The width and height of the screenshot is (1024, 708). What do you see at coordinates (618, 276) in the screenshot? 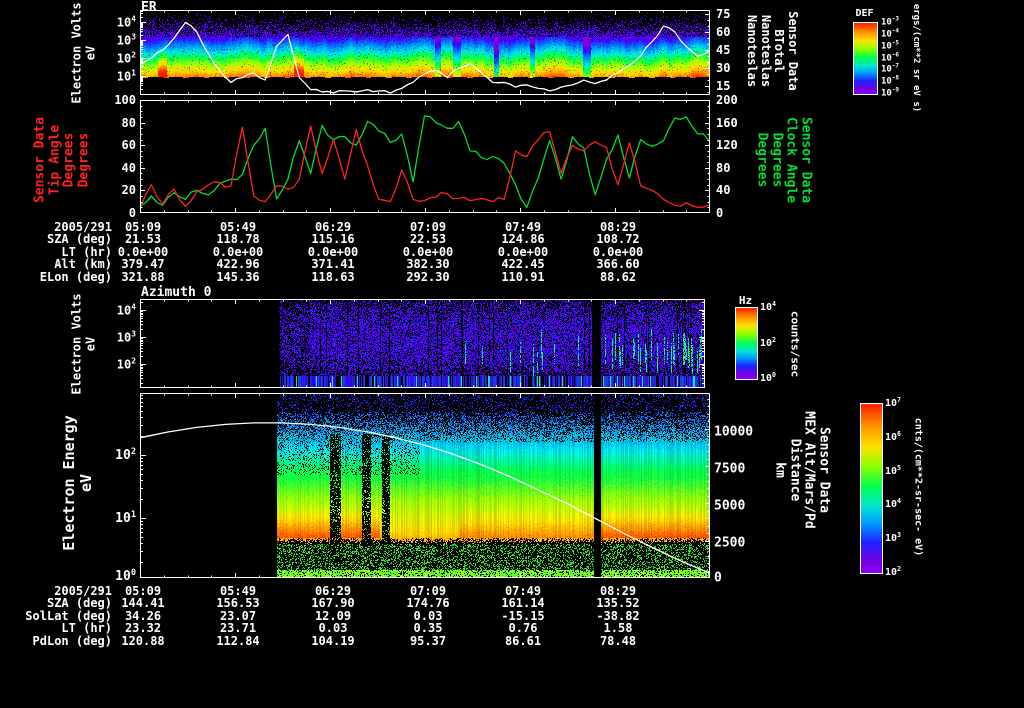
I see `row-value: 88.62` at bounding box center [618, 276].